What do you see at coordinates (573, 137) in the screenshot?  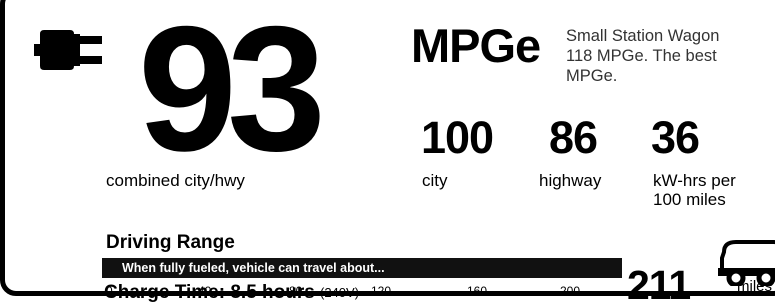 I see `highway-value: 86` at bounding box center [573, 137].